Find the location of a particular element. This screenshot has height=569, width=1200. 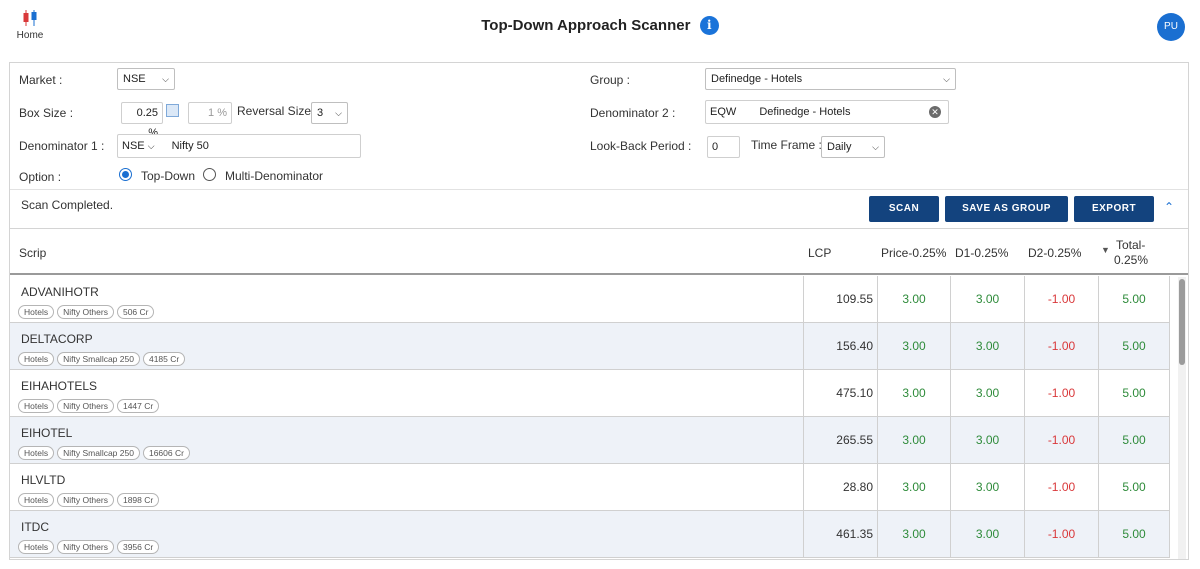

col-lcp: LCP is located at coordinates (819, 253).